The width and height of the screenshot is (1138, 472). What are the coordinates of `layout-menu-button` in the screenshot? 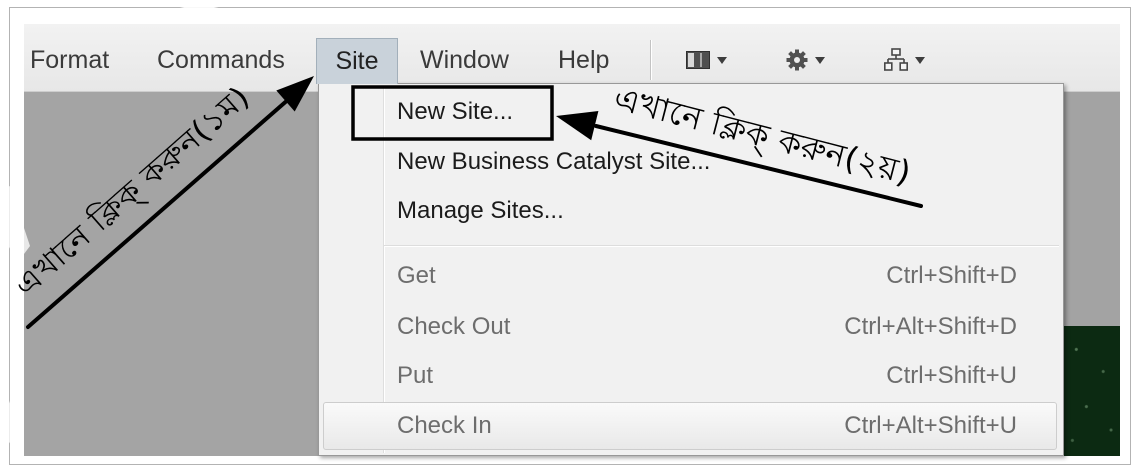 It's located at (706, 60).